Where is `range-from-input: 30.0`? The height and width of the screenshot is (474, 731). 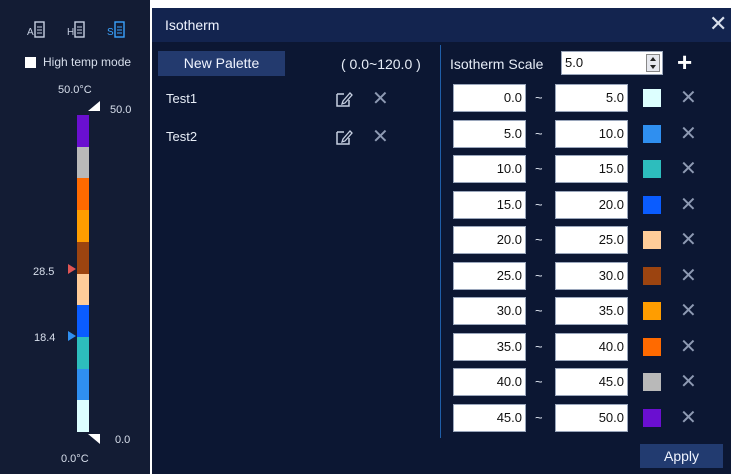
range-from-input: 30.0 is located at coordinates (489, 311).